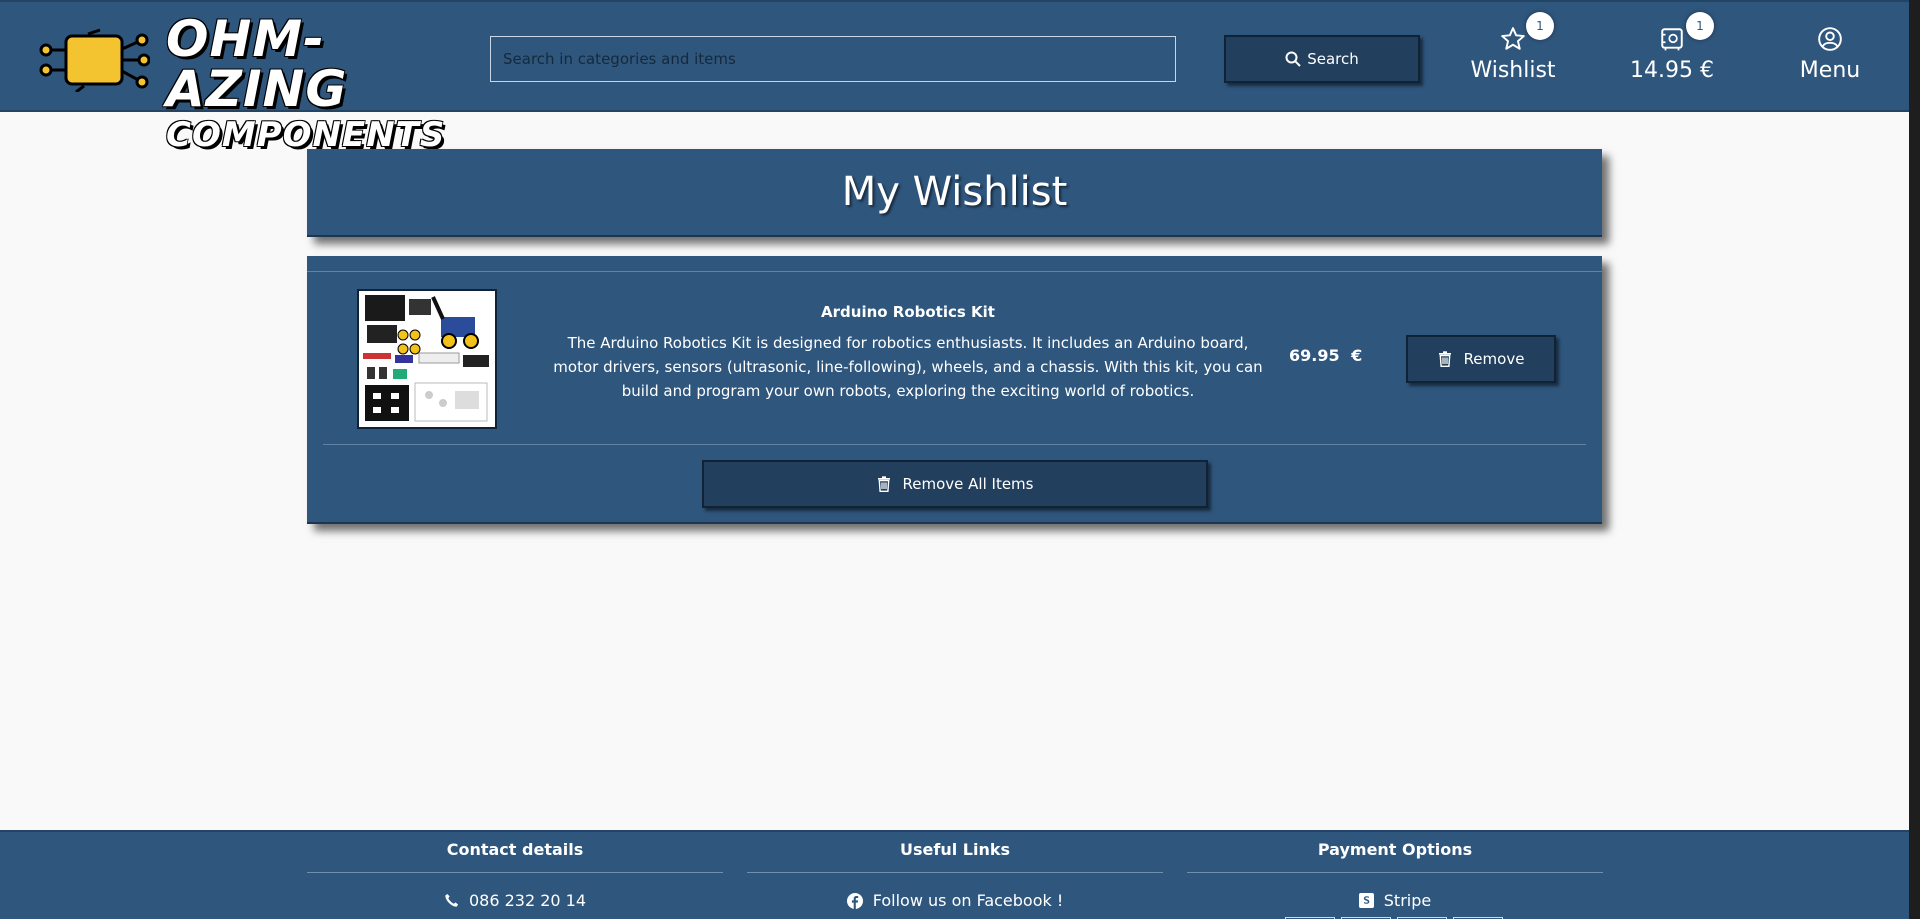 Image resolution: width=1920 pixels, height=919 pixels. What do you see at coordinates (94, 60) in the screenshot?
I see `chip-logo-icon` at bounding box center [94, 60].